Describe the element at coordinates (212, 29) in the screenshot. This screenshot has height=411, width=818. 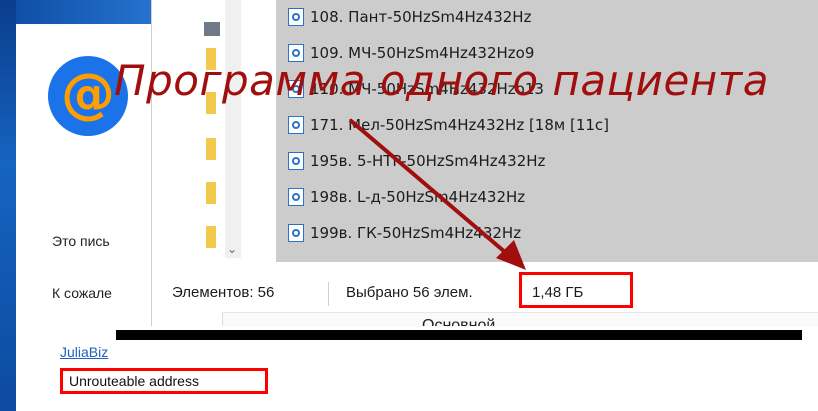
I see `drive-icon` at that location.